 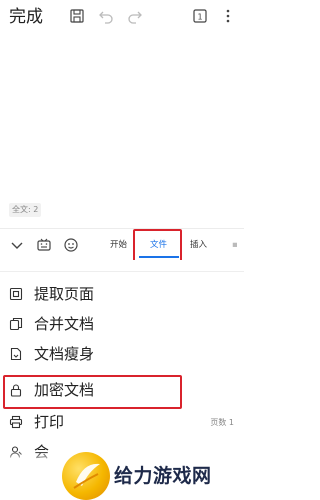 I want to click on brand-name: 给力游戏网, so click(x=163, y=476).